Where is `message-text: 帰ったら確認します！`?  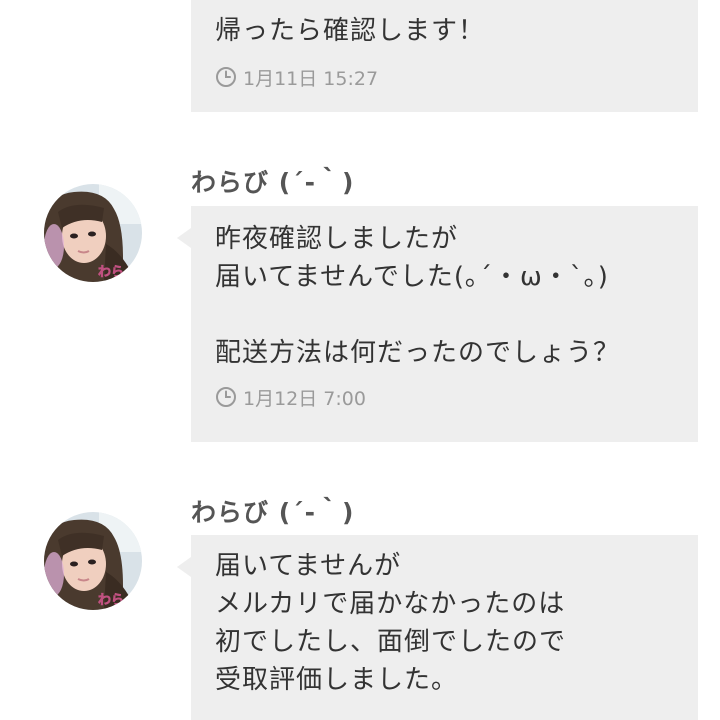
message-text: 帰ったら確認します！ is located at coordinates (350, 31).